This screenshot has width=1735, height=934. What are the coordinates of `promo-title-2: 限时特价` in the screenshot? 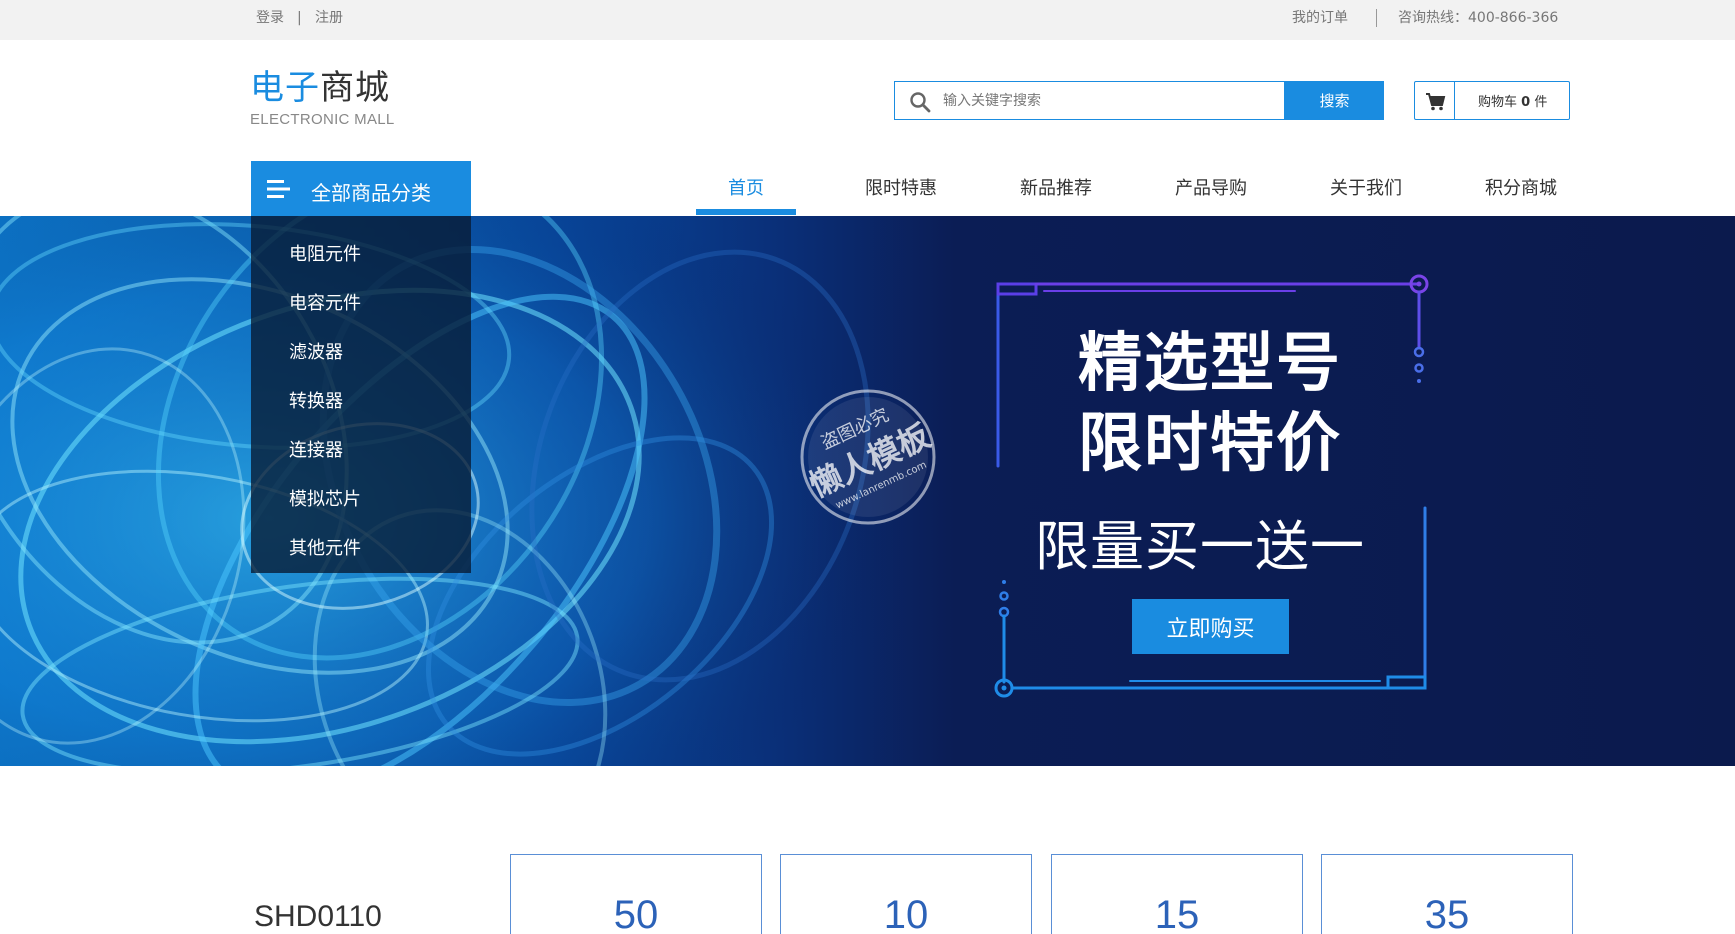 It's located at (1210, 444).